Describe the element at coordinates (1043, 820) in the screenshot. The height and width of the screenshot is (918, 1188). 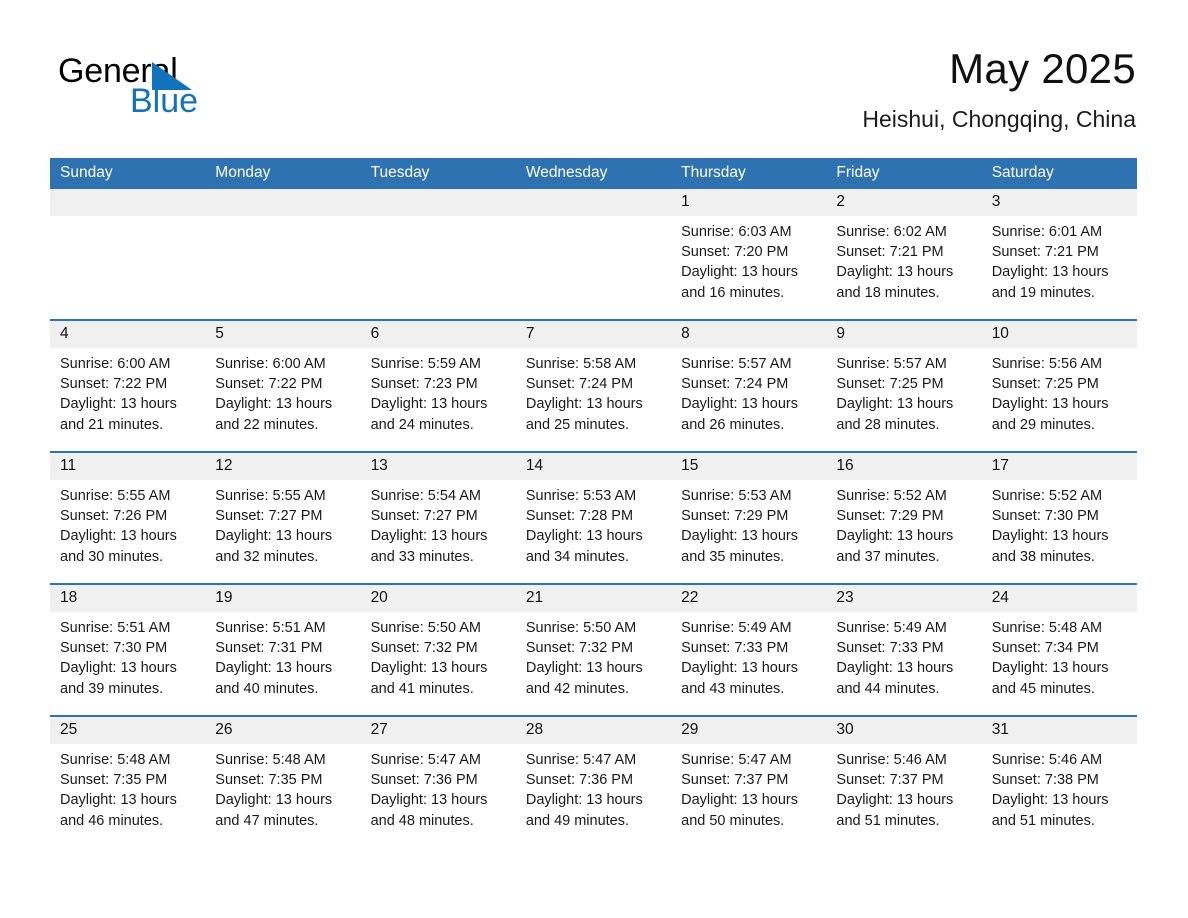
I see `daylight-text: and 51 minutes.` at that location.